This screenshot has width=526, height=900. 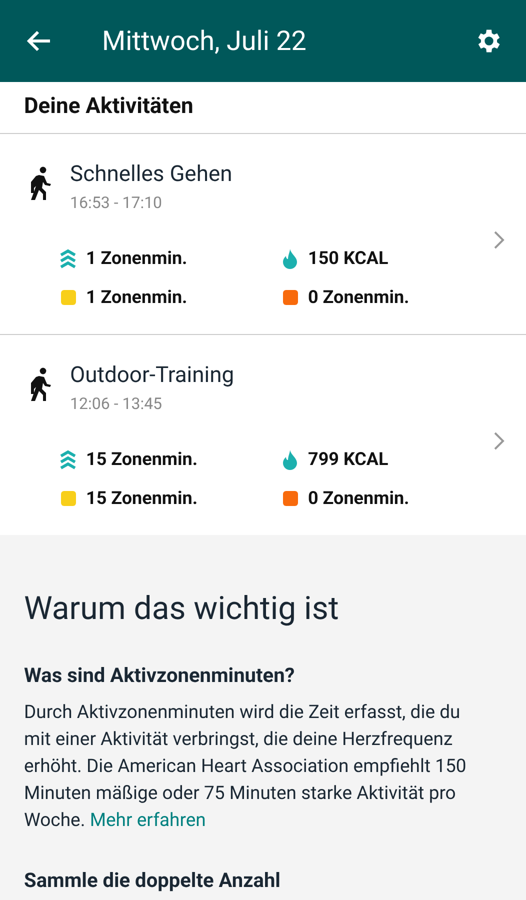 What do you see at coordinates (117, 202) in the screenshot?
I see `activity-time: 16:53 - 17:10` at bounding box center [117, 202].